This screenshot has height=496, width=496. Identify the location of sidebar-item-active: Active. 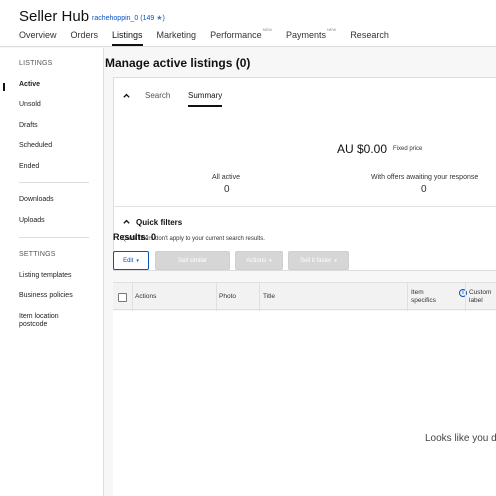
(29, 85).